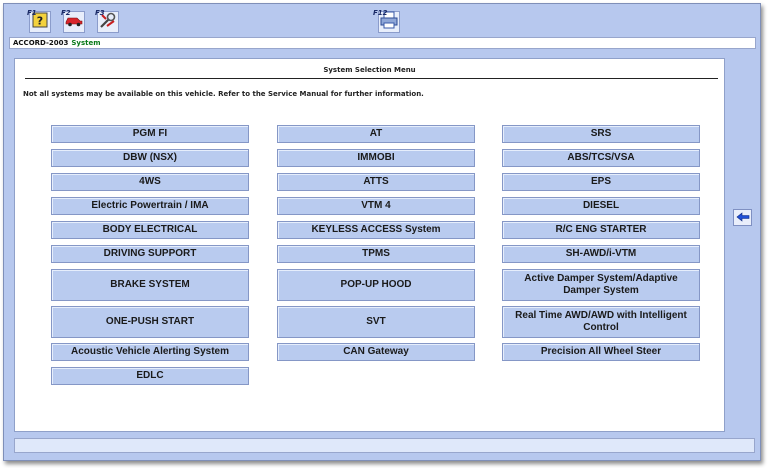 This screenshot has width=768, height=468. I want to click on back-arrow-icon, so click(743, 218).